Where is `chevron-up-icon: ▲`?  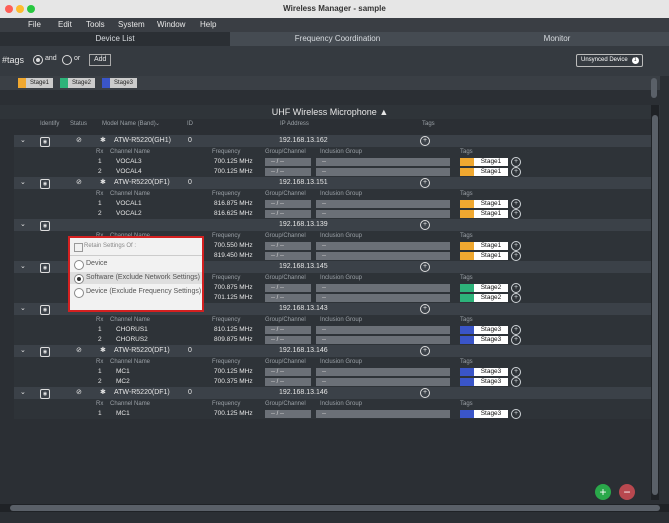 chevron-up-icon: ▲ is located at coordinates (383, 112).